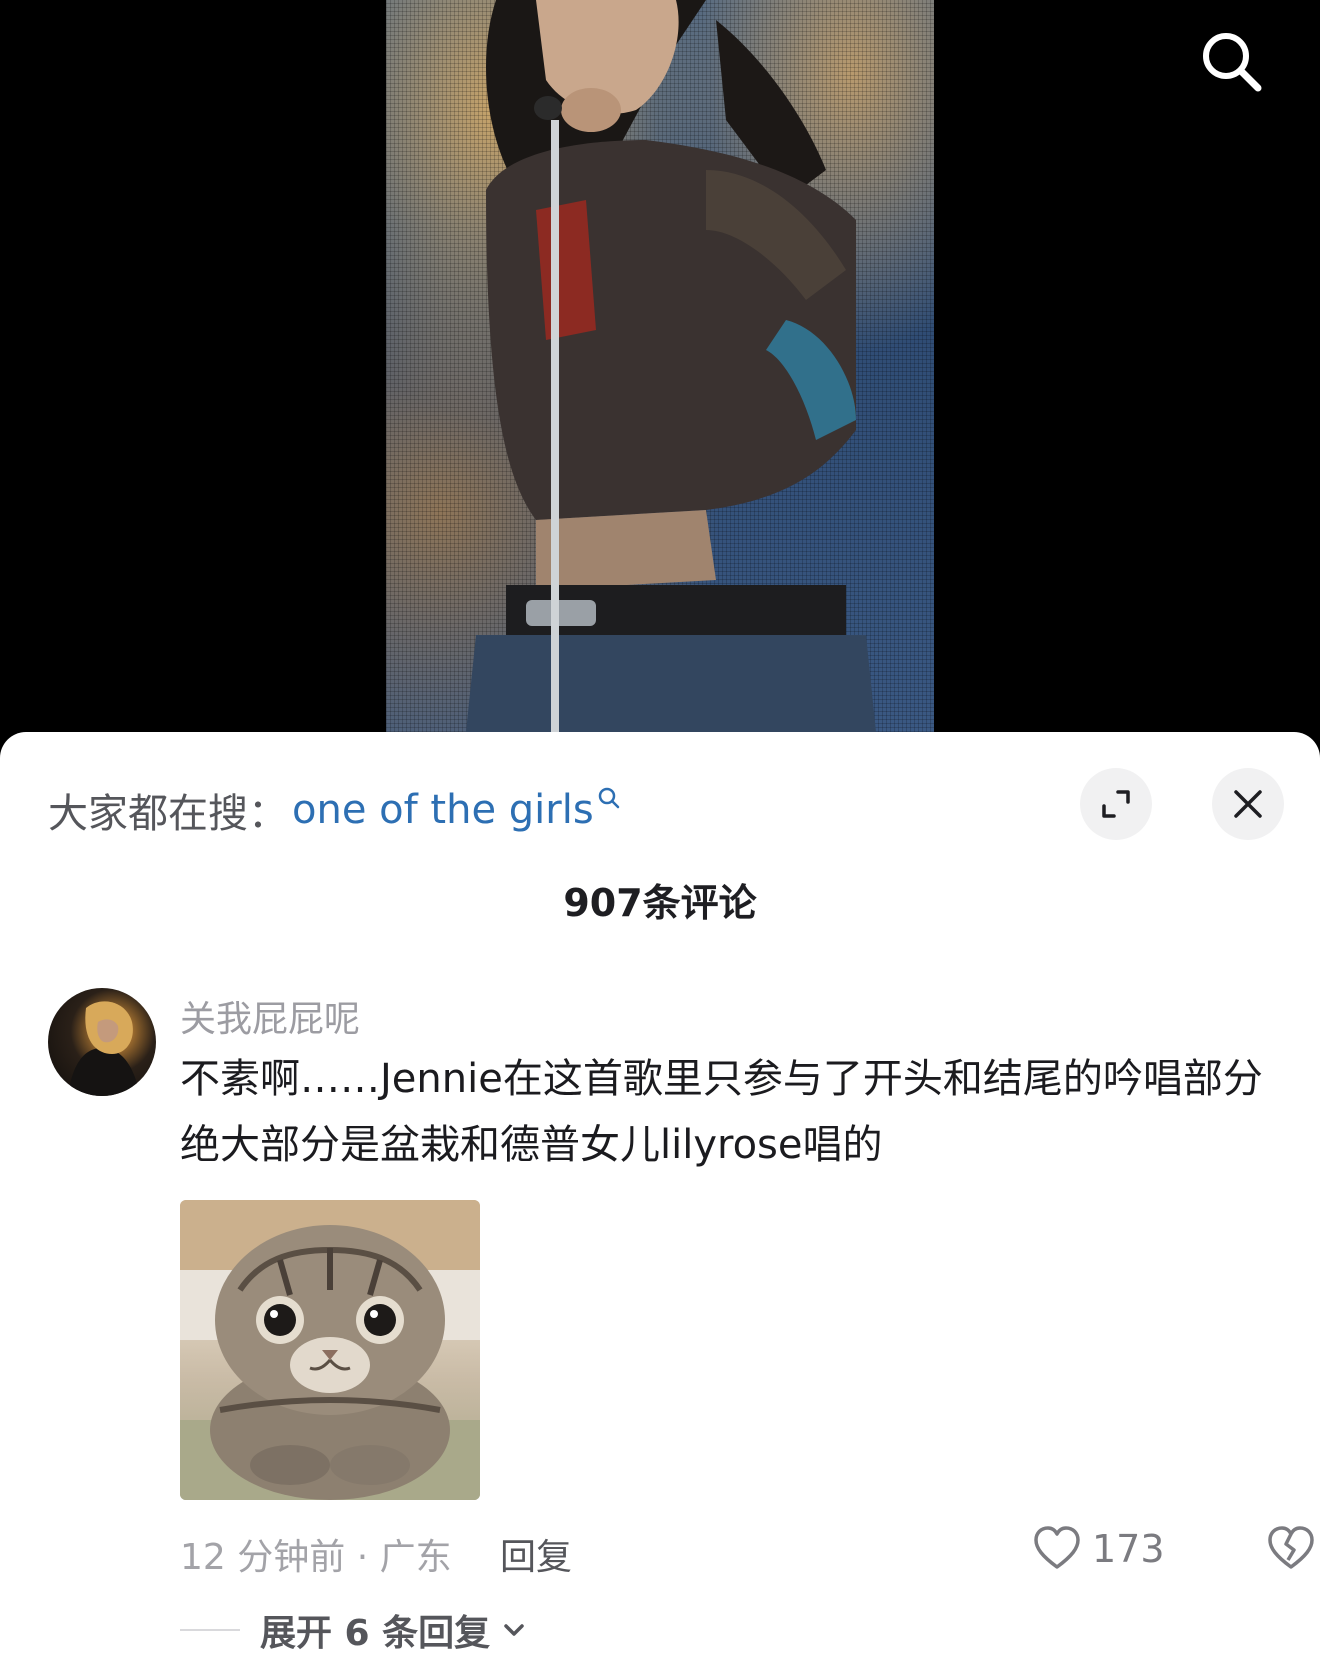  I want to click on close-icon, so click(1248, 804).